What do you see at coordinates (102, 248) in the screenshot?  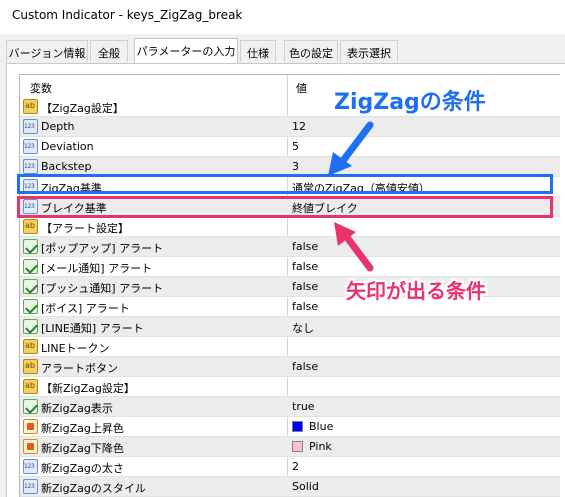 I see `parameter-name: [ポップアップ] アラート` at bounding box center [102, 248].